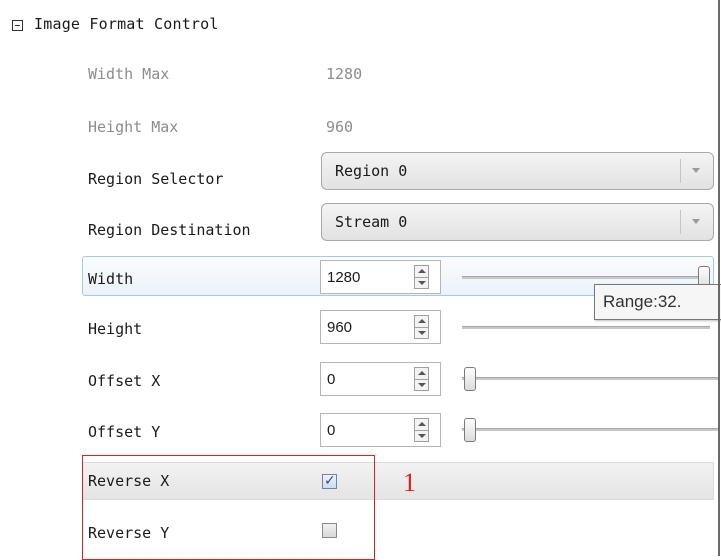  What do you see at coordinates (133, 127) in the screenshot?
I see `height-max-label: Height Max` at bounding box center [133, 127].